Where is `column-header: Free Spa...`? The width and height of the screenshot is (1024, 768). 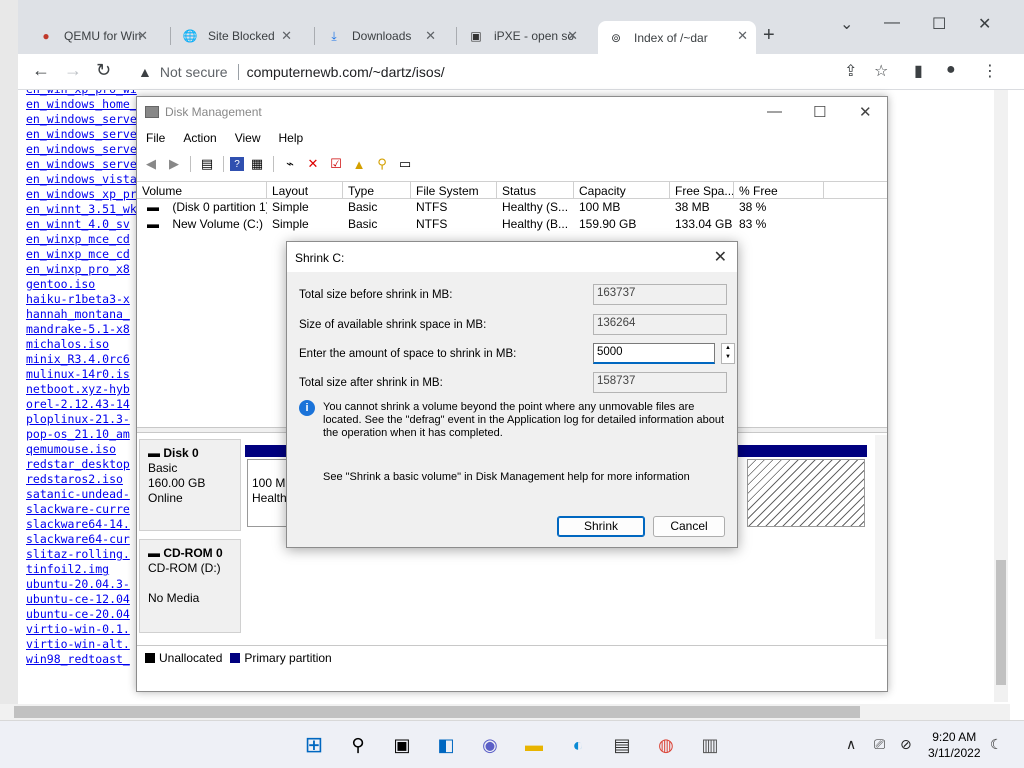 column-header: Free Spa... is located at coordinates (702, 190).